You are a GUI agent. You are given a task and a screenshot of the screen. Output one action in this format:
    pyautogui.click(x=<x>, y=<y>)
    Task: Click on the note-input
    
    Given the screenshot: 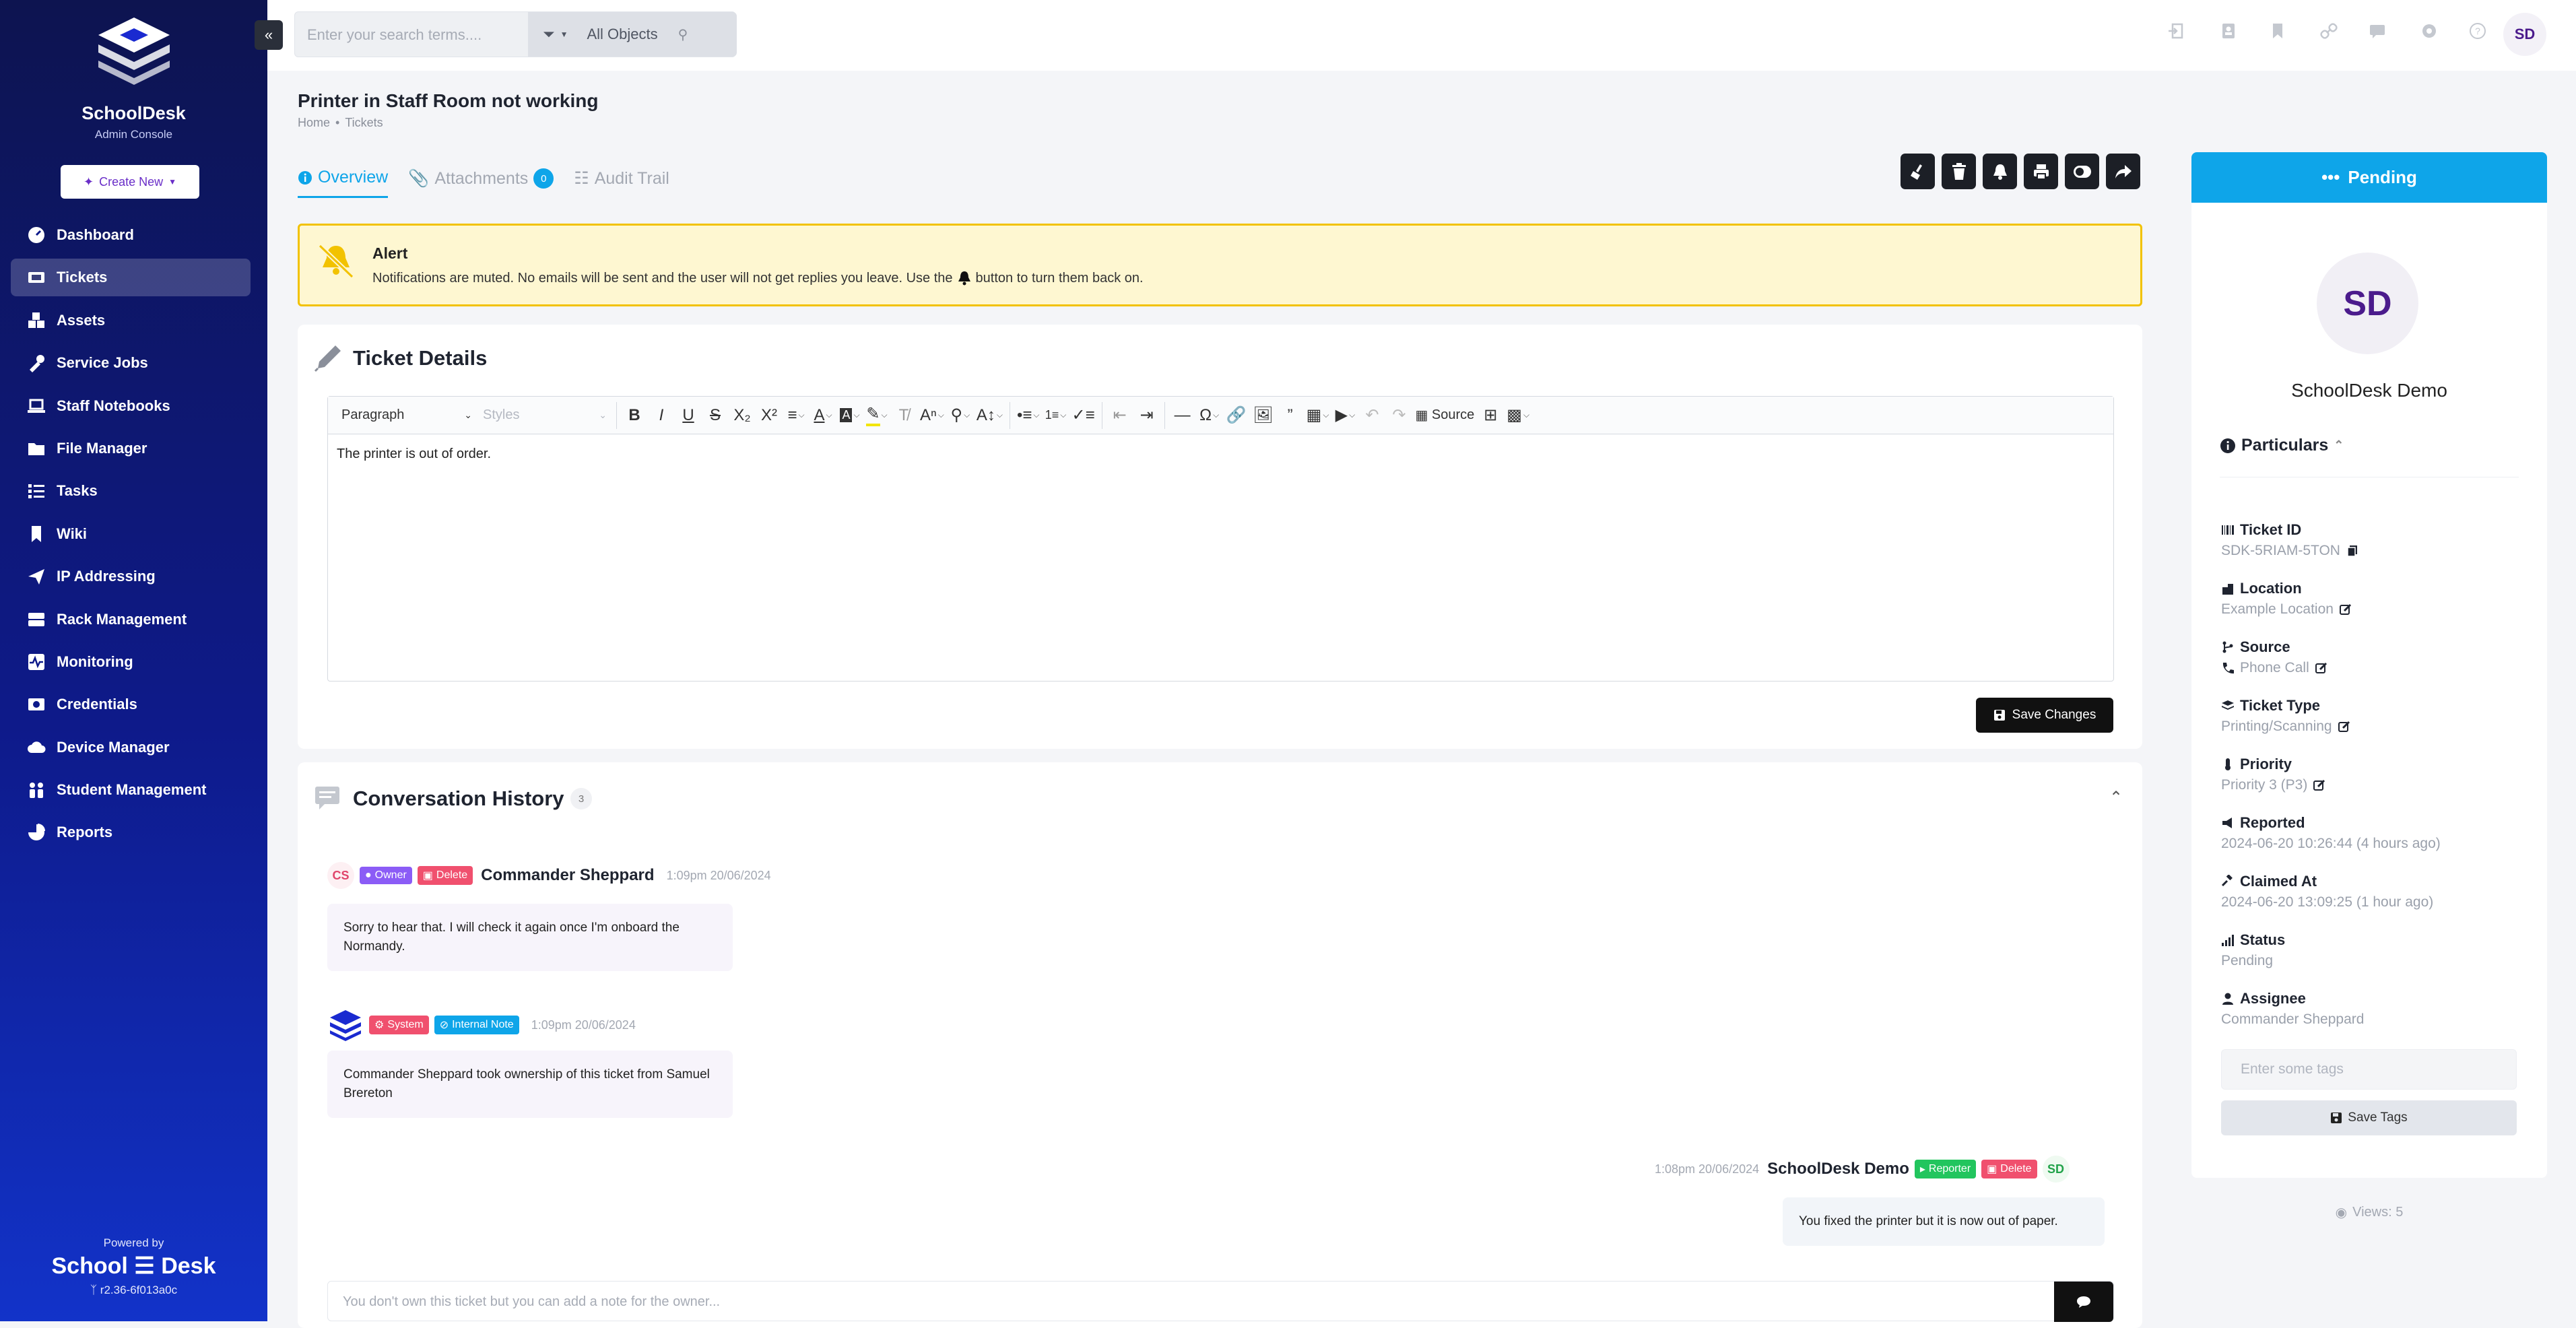 What is the action you would take?
    pyautogui.click(x=1149, y=1302)
    